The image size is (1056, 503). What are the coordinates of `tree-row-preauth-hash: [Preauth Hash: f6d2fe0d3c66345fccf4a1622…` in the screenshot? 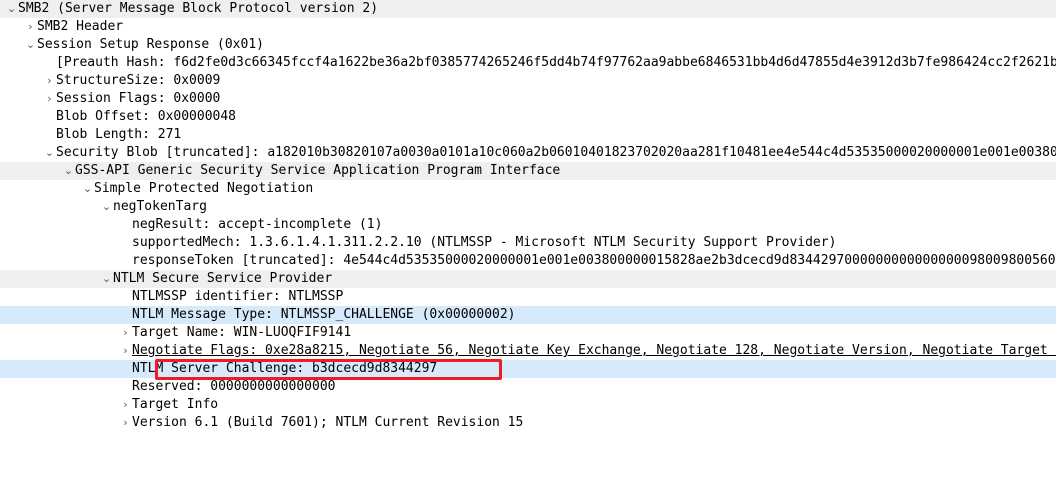 It's located at (528, 63).